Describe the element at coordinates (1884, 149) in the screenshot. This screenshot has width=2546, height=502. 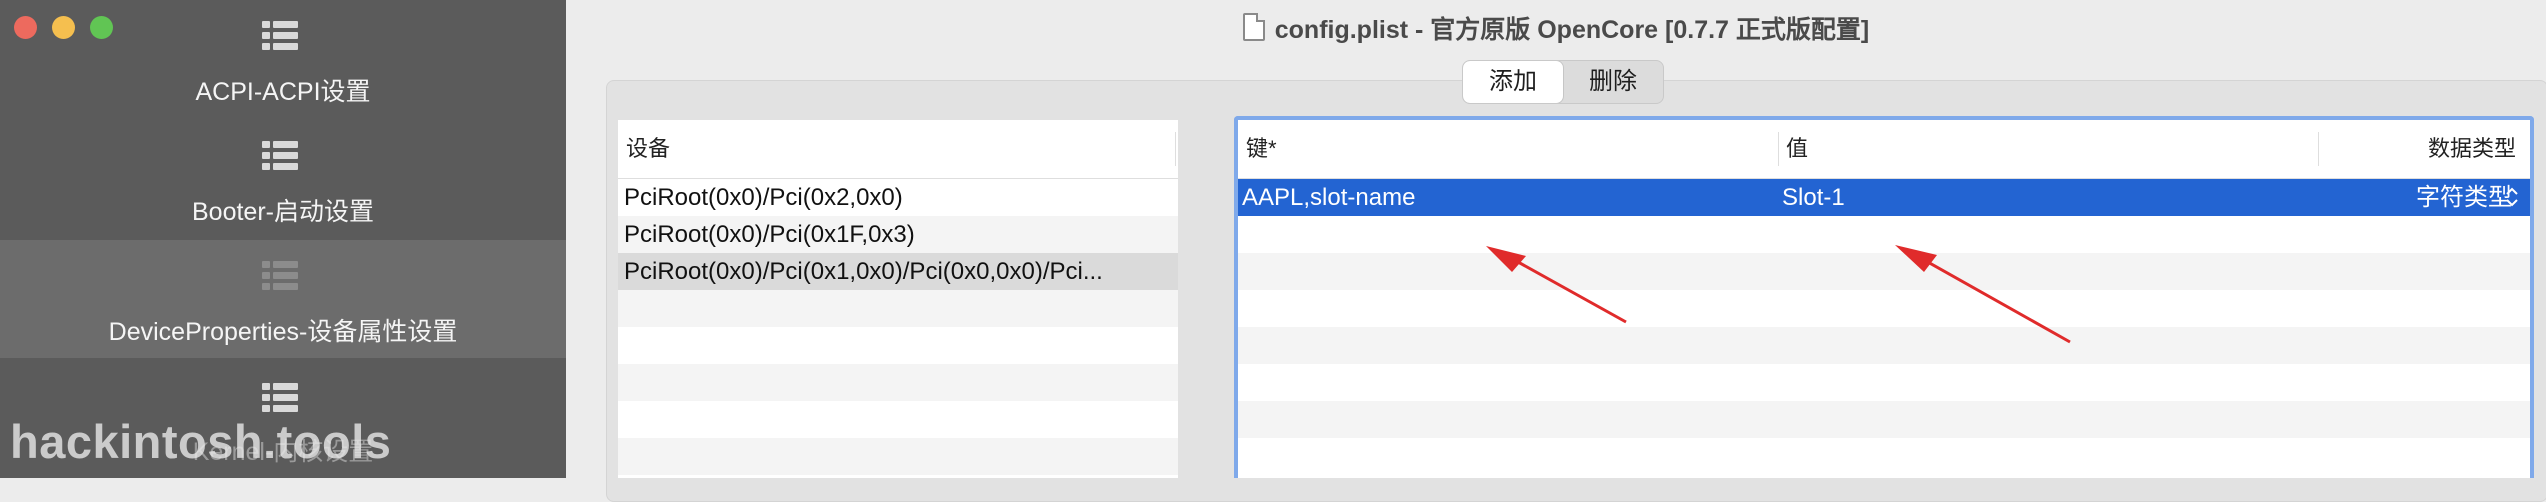
I see `properties-header: 键* 值 数据类型` at that location.